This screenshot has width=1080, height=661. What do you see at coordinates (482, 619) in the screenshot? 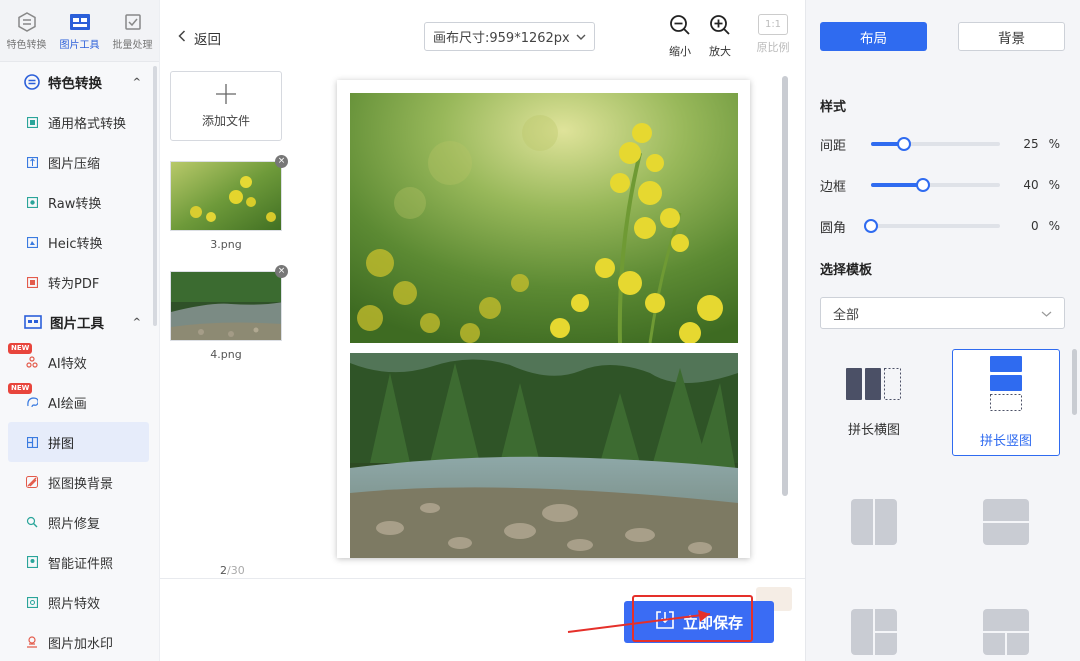
I see `bottom-bar: 立即保存` at bounding box center [482, 619].